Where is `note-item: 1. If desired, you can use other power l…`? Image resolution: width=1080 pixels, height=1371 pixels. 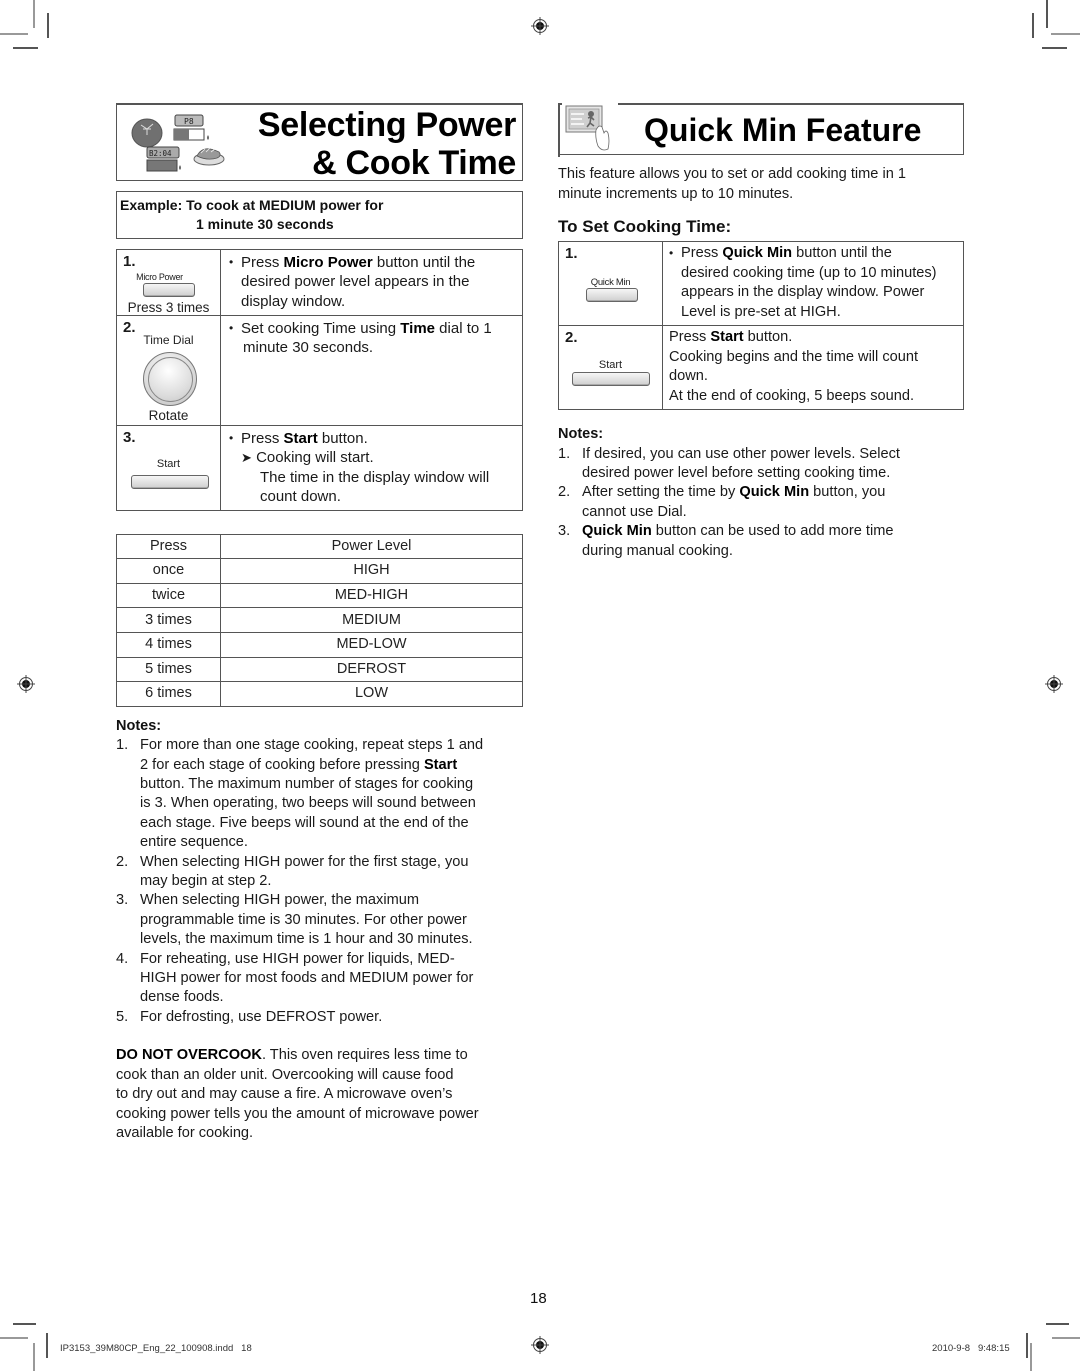 note-item: 1. If desired, you can use other power l… is located at coordinates (729, 463).